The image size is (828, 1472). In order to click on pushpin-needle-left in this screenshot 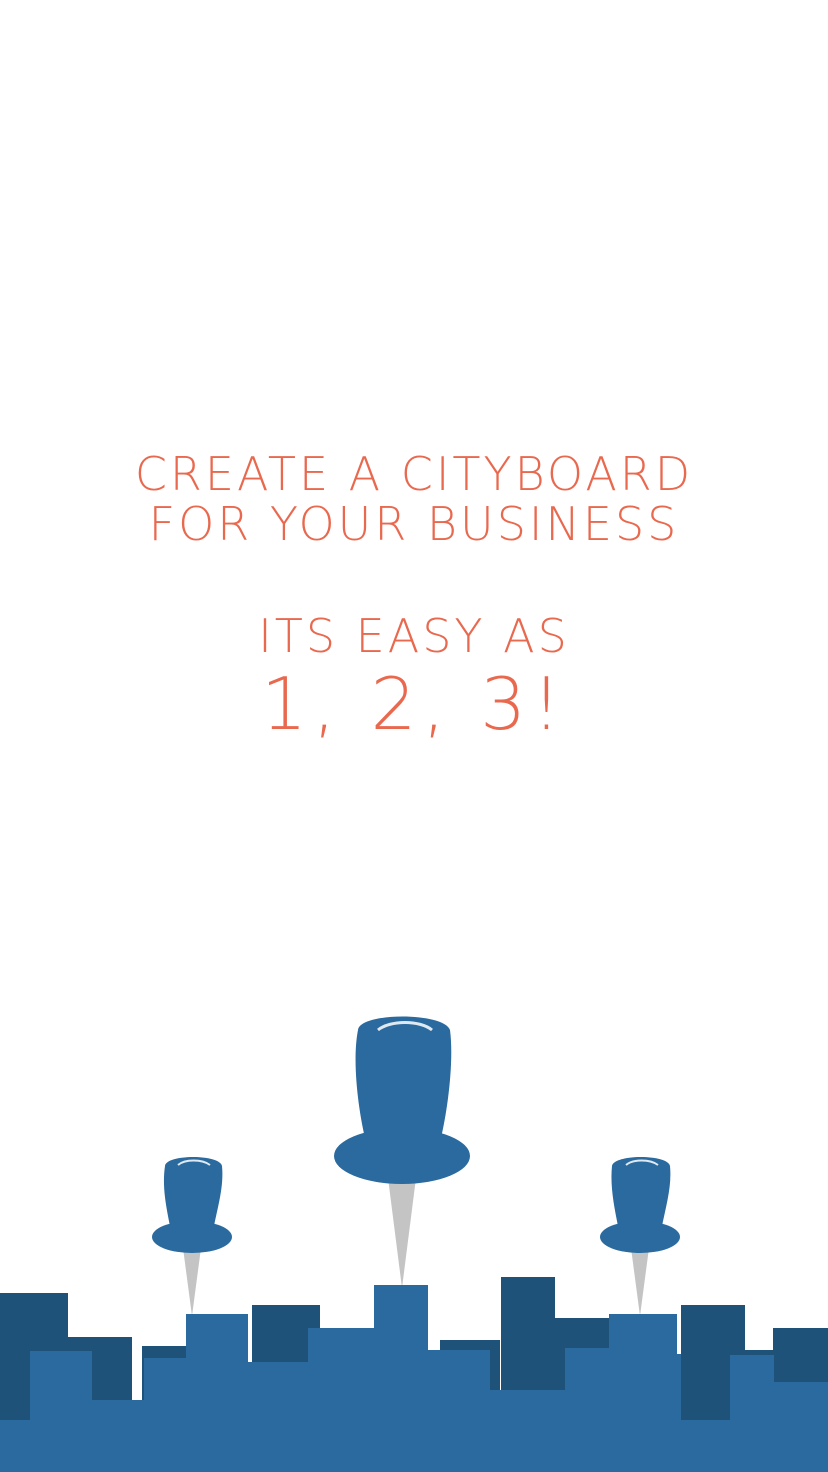, I will do `click(192, 1282)`.